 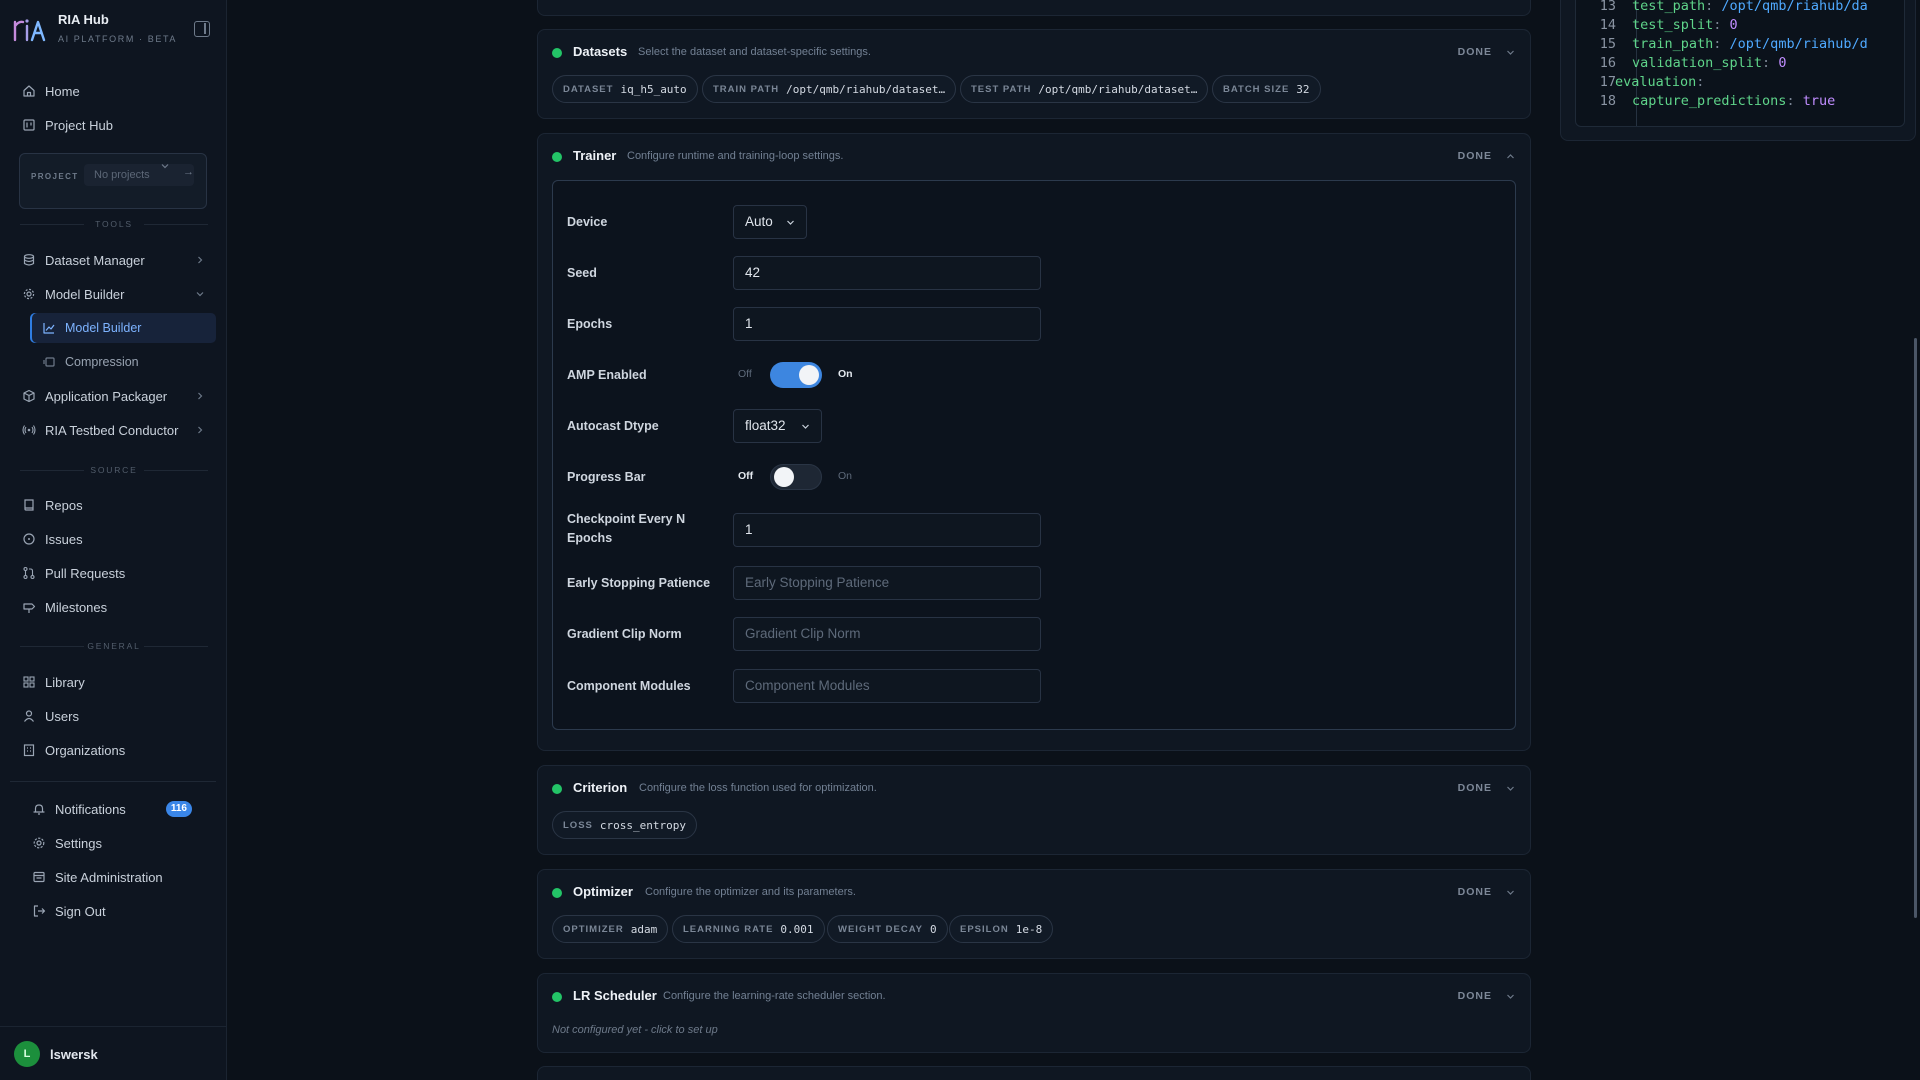 I want to click on progress-bar-toggle, so click(x=796, y=477).